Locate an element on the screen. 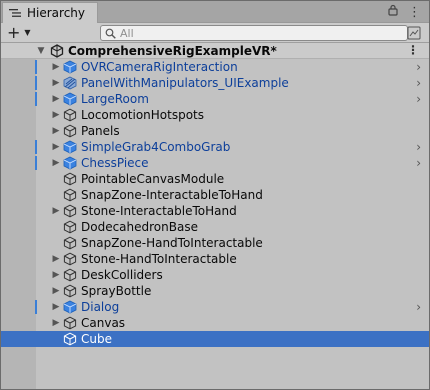  scene-menu-icon: ⋮ is located at coordinates (413, 50).